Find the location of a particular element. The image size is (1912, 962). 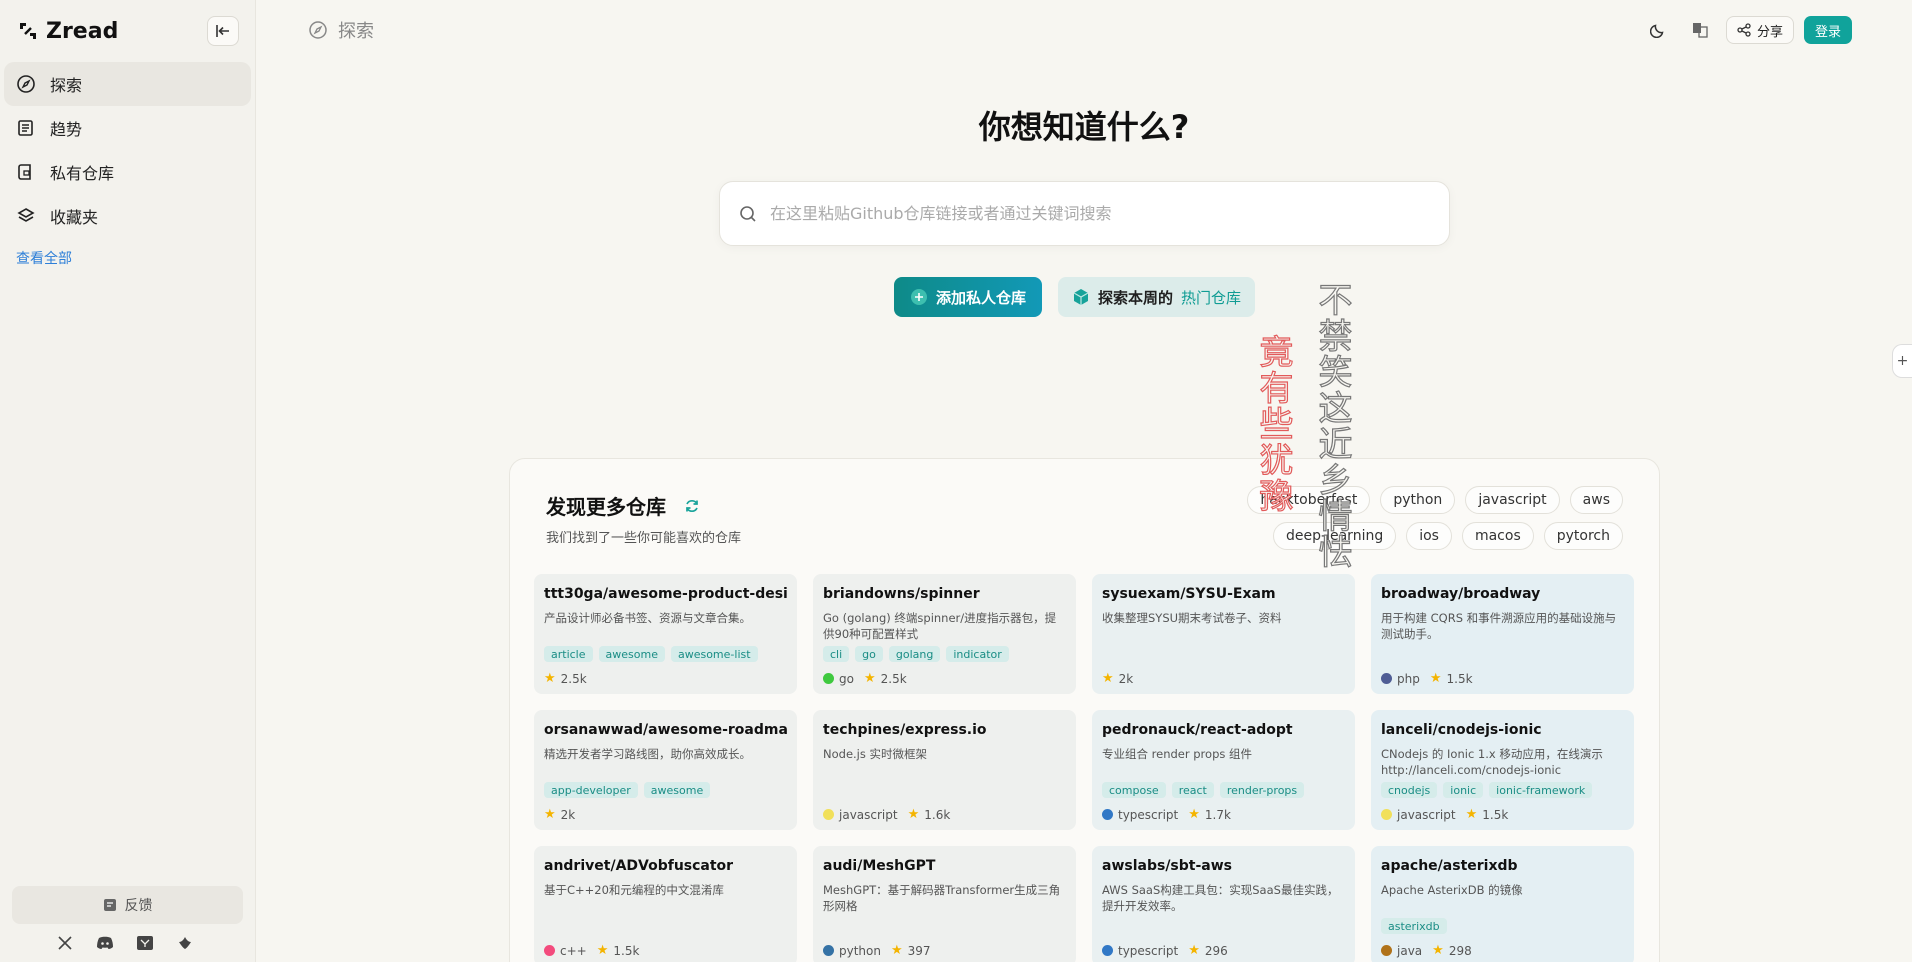

repo-tag: indicator is located at coordinates (977, 654).